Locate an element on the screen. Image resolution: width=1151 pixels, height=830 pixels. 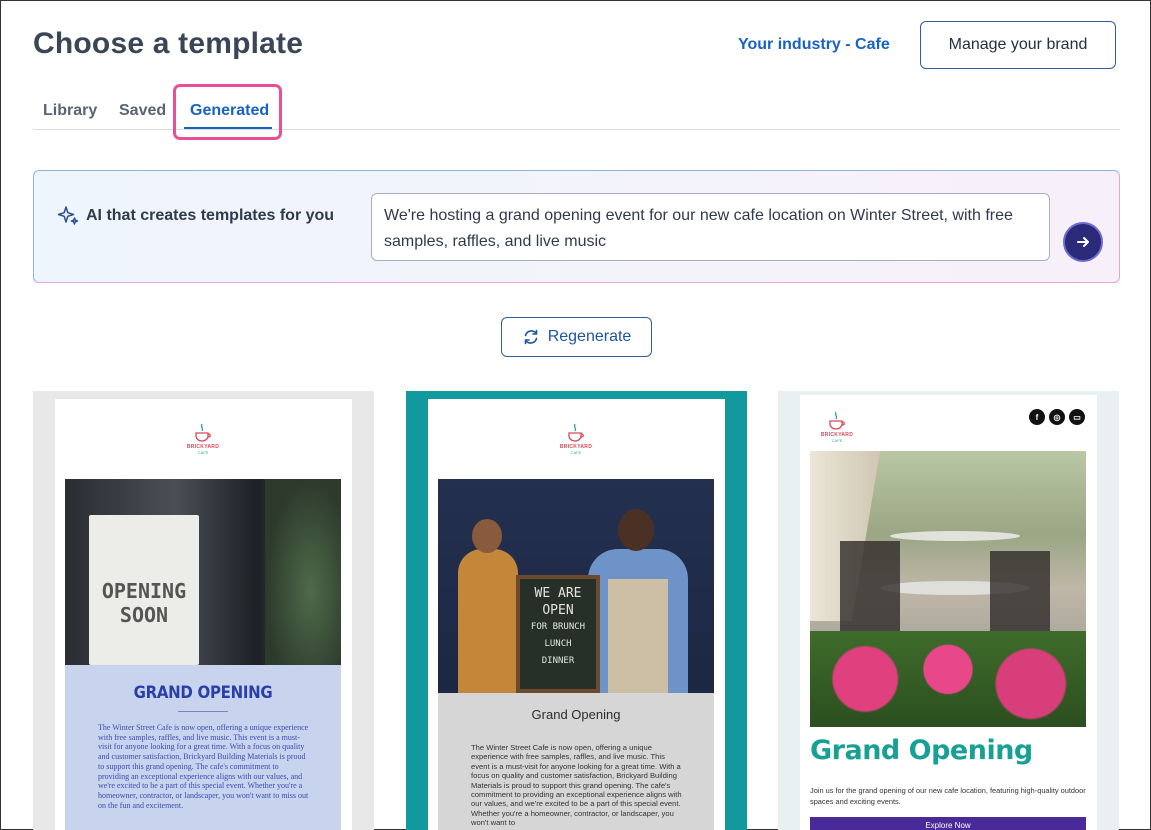
regenerate-button: Regenerate is located at coordinates (576, 337).